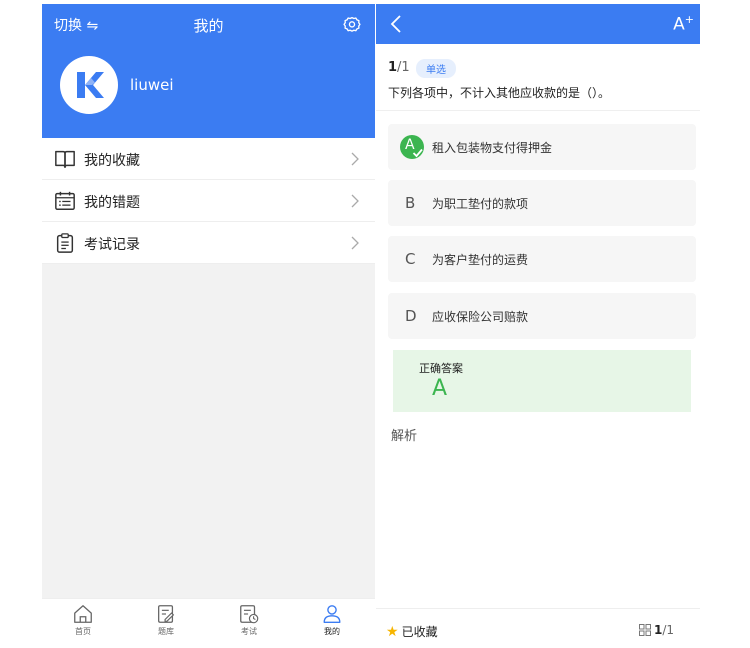 Image resolution: width=750 pixels, height=648 pixels. Describe the element at coordinates (166, 614) in the screenshot. I see `edit-doc-icon` at that location.